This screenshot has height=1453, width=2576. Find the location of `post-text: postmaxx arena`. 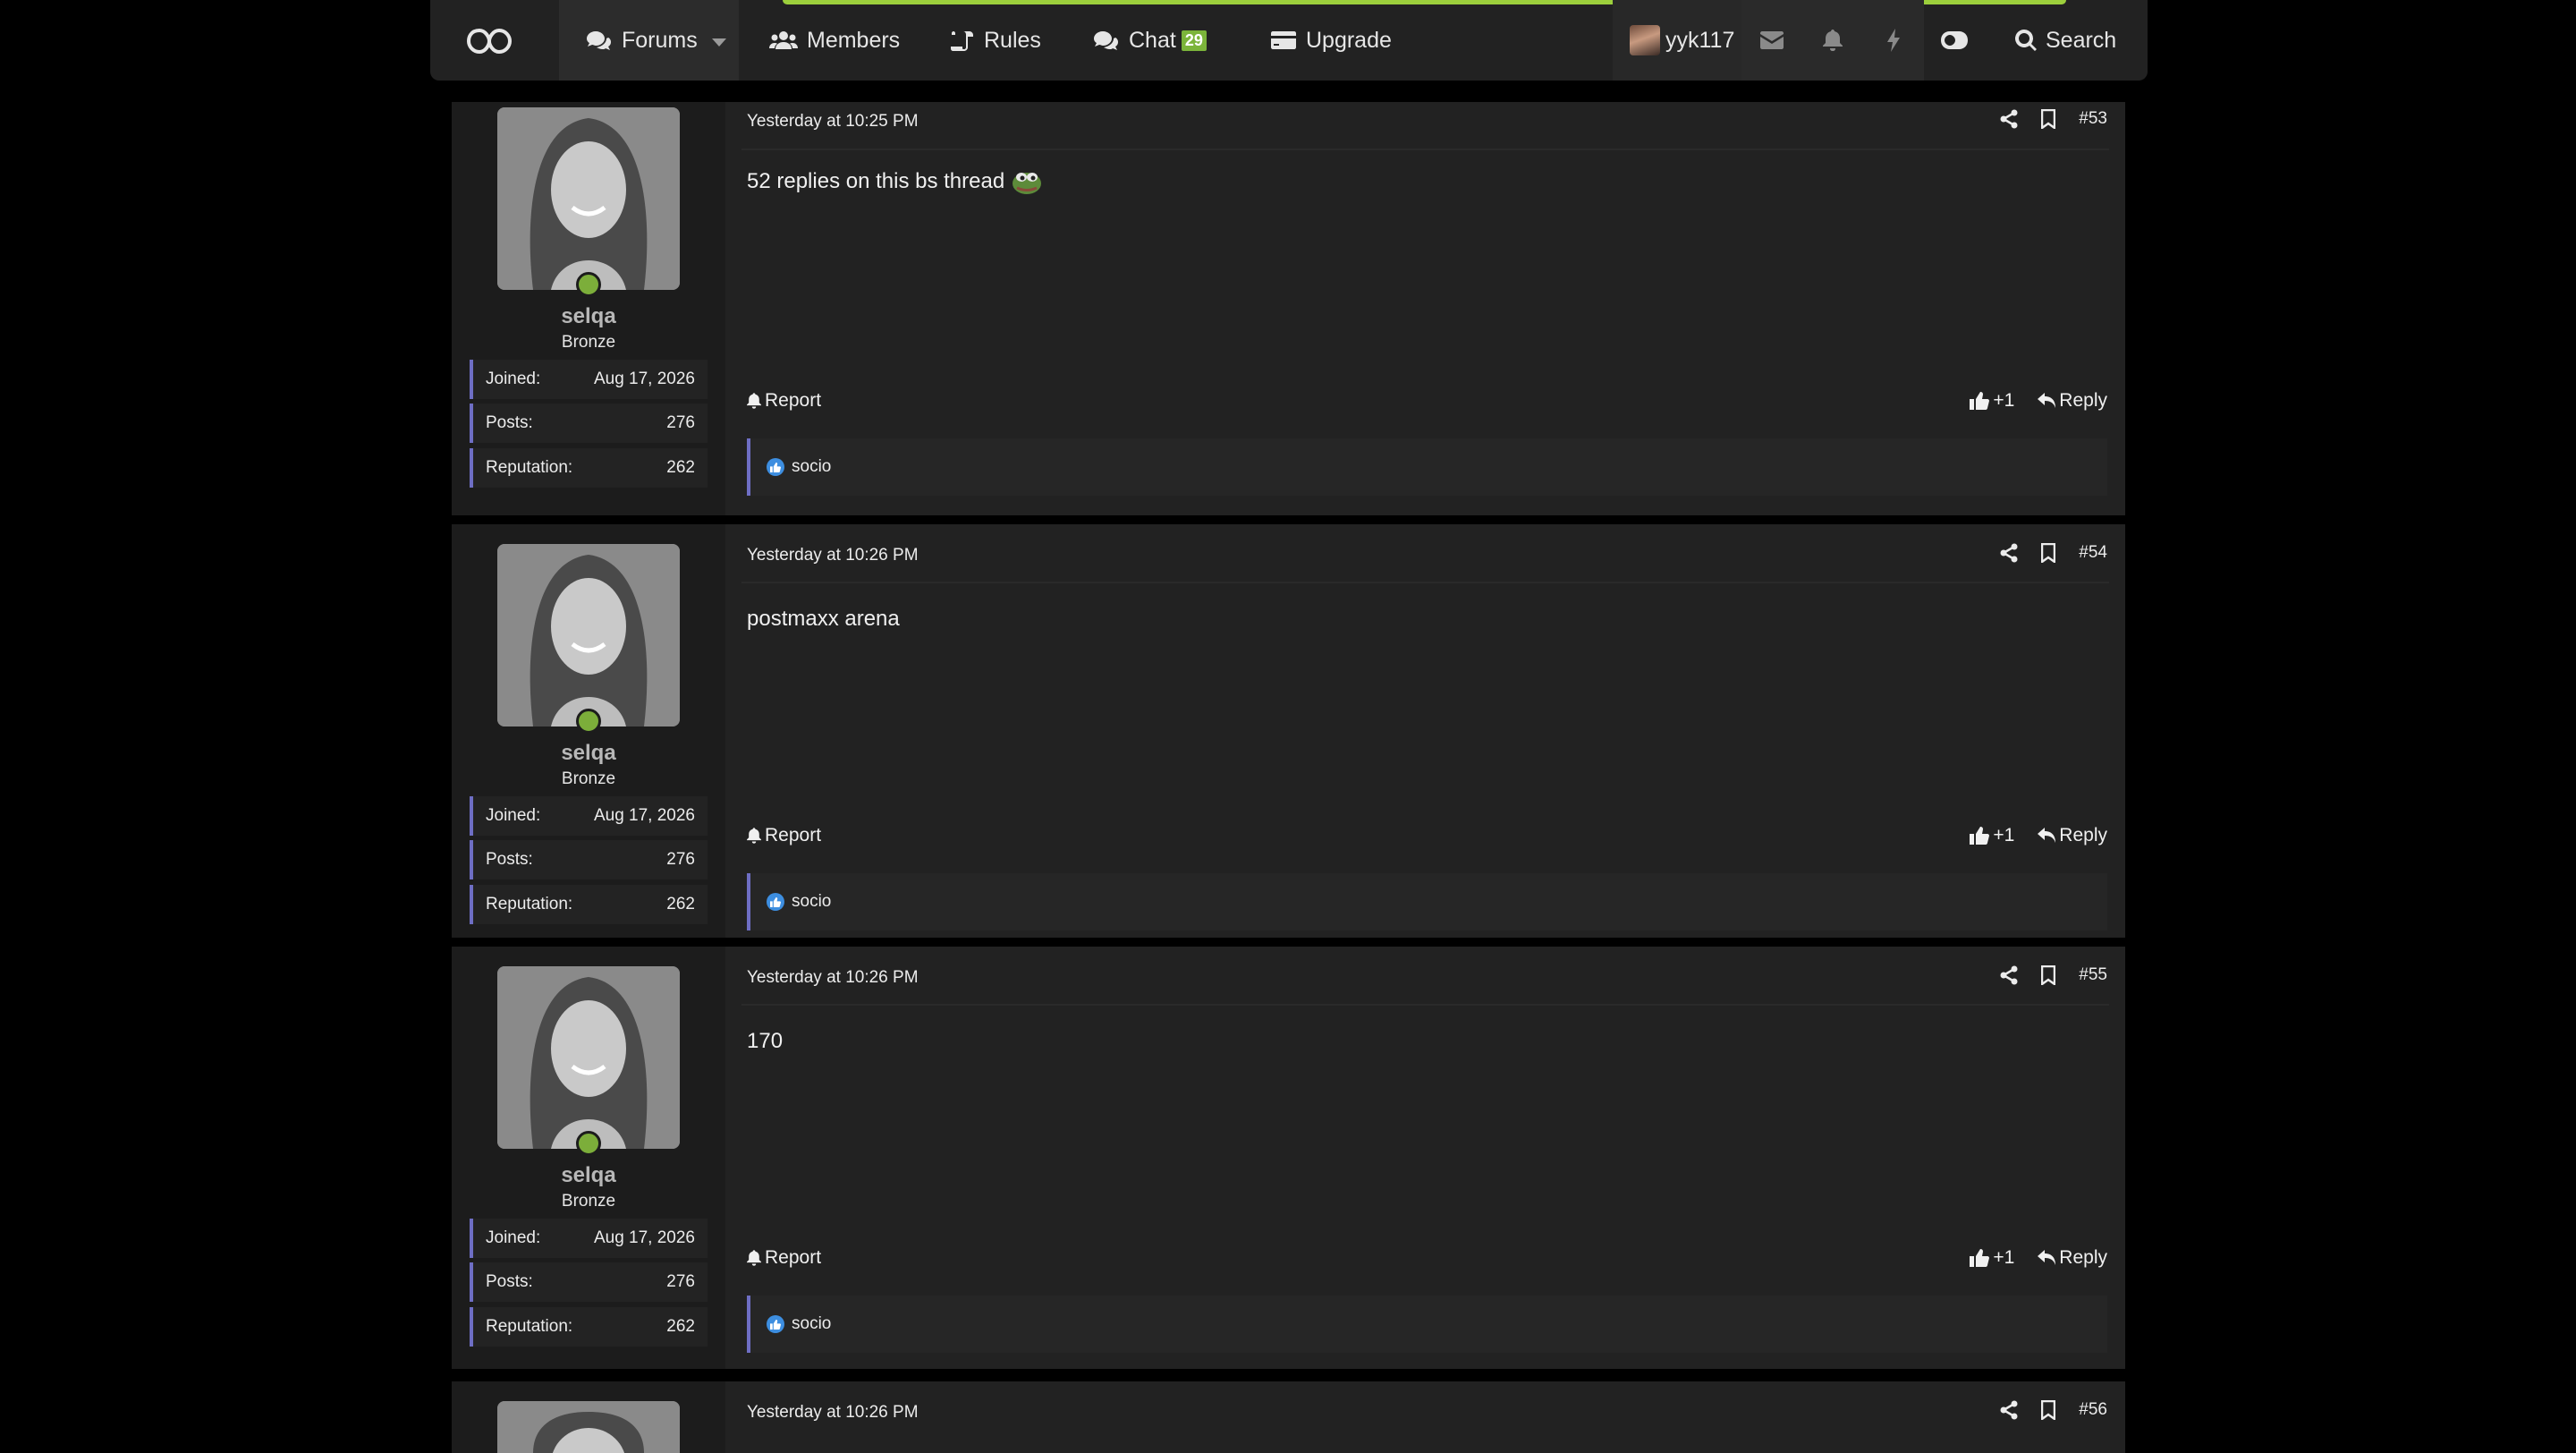

post-text: postmaxx arena is located at coordinates (823, 619).